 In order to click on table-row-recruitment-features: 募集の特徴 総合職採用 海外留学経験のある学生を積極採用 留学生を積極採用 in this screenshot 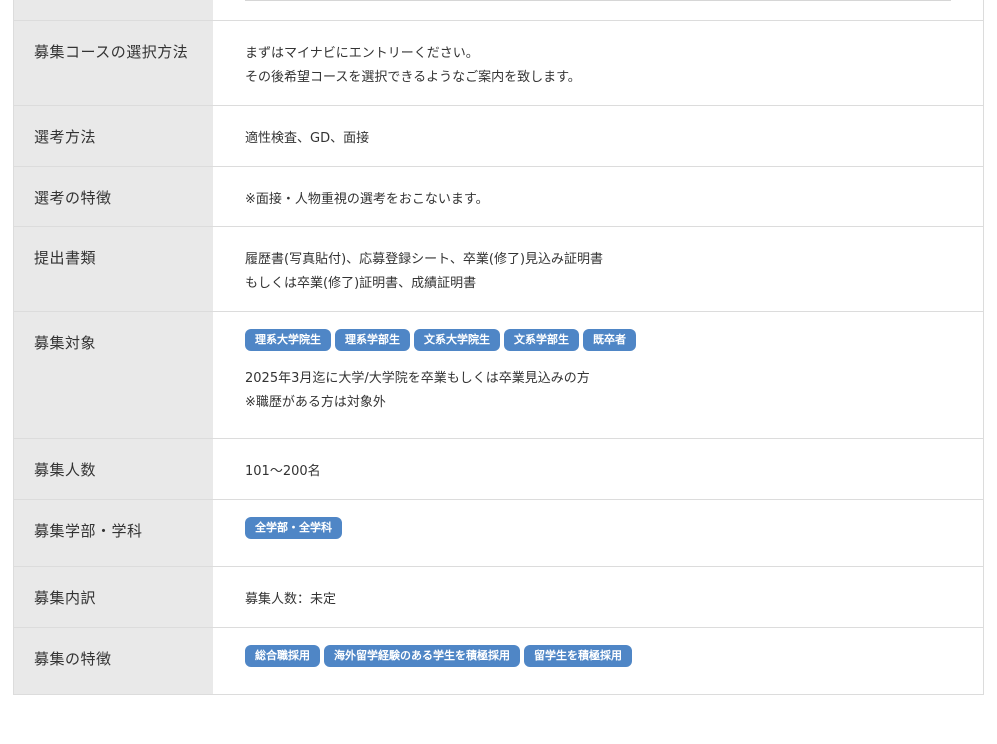, I will do `click(498, 661)`.